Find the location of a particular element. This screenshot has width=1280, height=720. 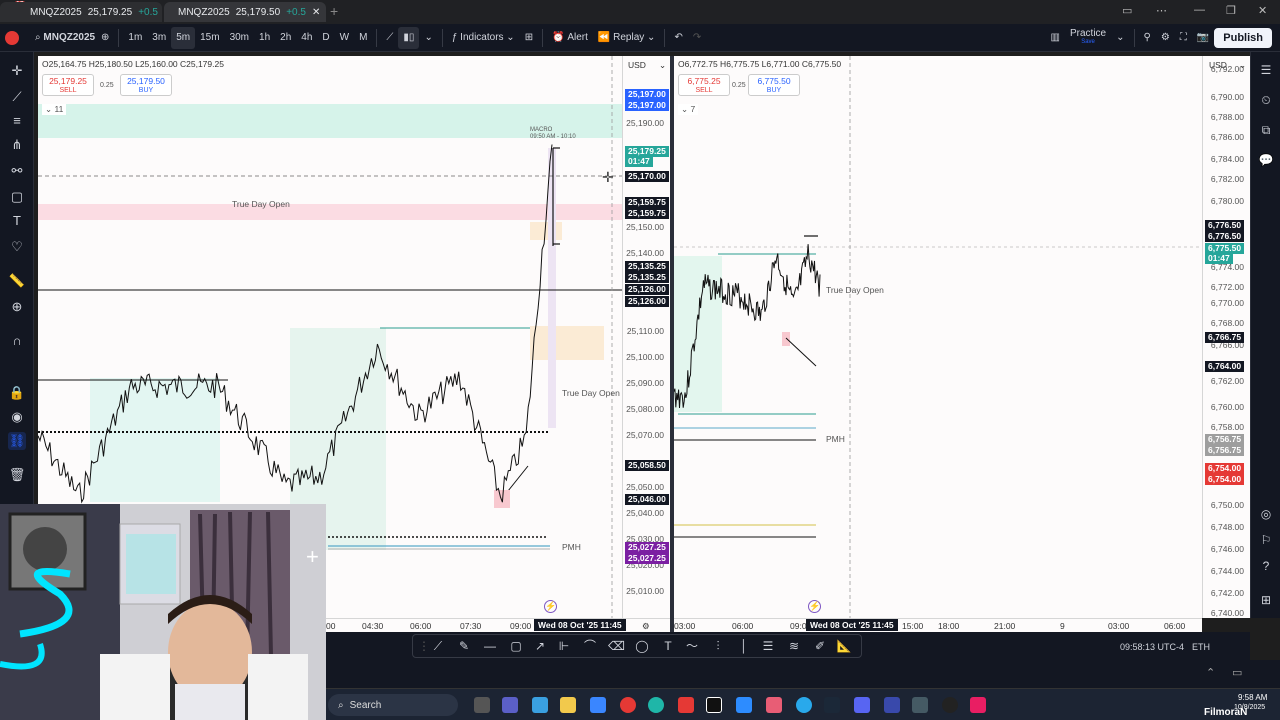

brush-icon: ✐ is located at coordinates (820, 646).